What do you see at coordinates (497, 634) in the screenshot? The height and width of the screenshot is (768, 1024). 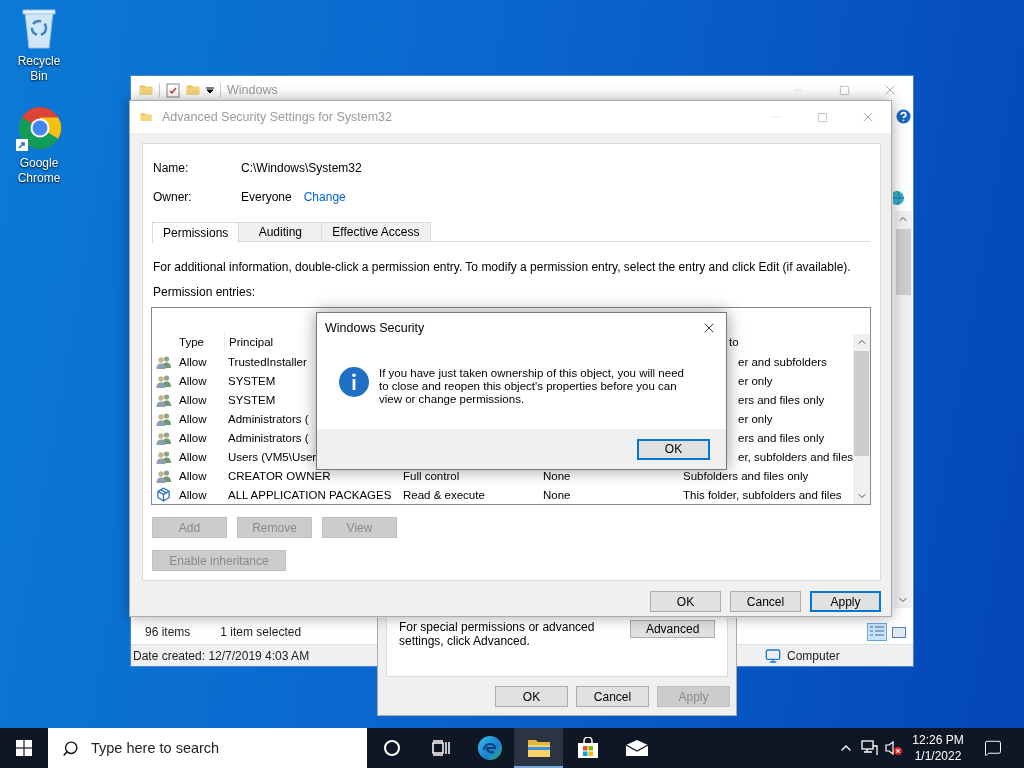 I see `advanced-note: For special permissions or advanced settings, click Advanced.` at bounding box center [497, 634].